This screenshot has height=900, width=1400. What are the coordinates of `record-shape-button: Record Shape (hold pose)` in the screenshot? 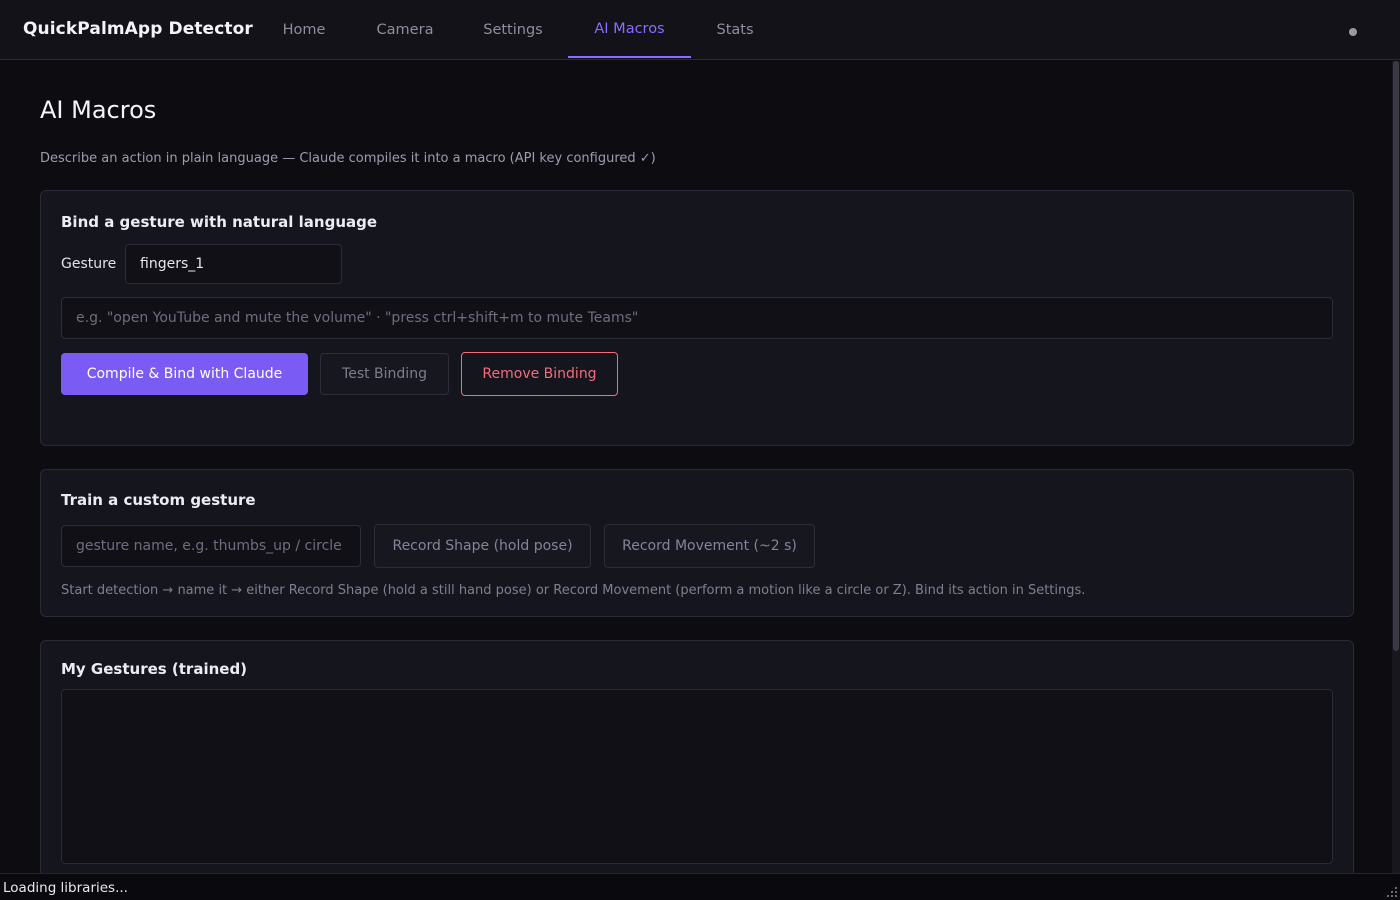 It's located at (482, 546).